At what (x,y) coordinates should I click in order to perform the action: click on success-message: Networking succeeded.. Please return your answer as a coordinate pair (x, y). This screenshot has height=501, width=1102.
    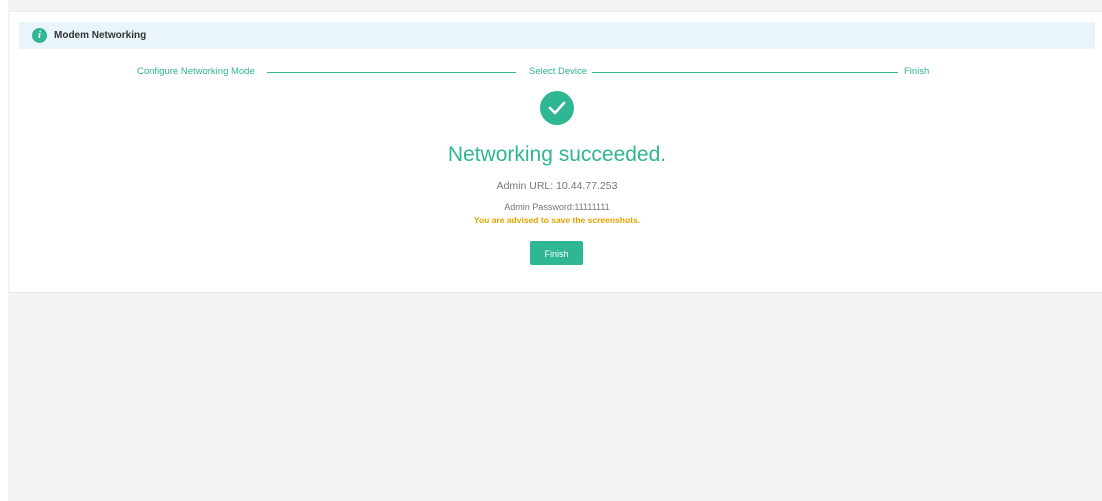
    Looking at the image, I should click on (557, 154).